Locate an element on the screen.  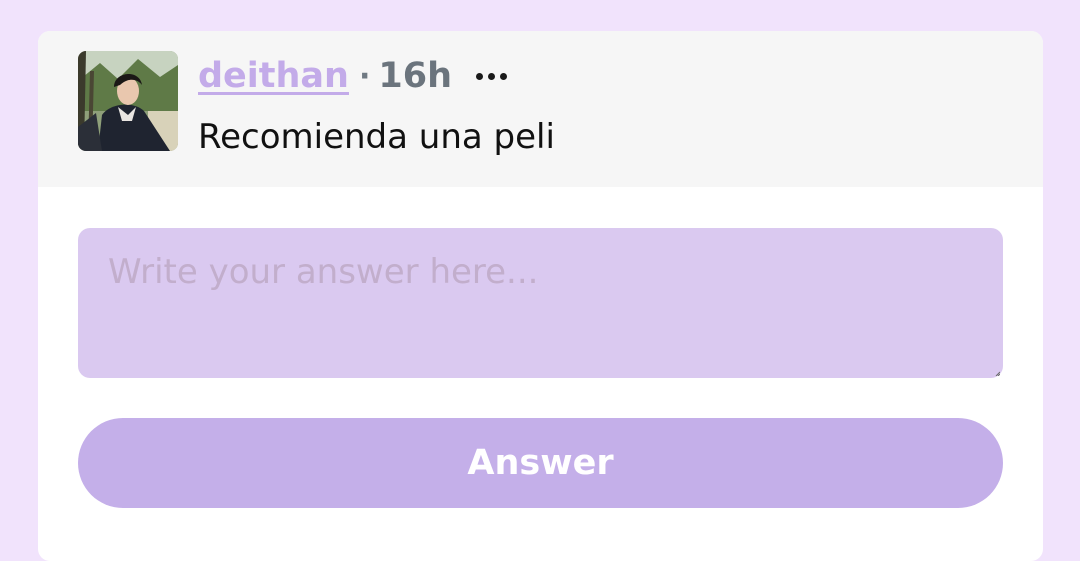
question-text: Recomienda una peli is located at coordinates (376, 137).